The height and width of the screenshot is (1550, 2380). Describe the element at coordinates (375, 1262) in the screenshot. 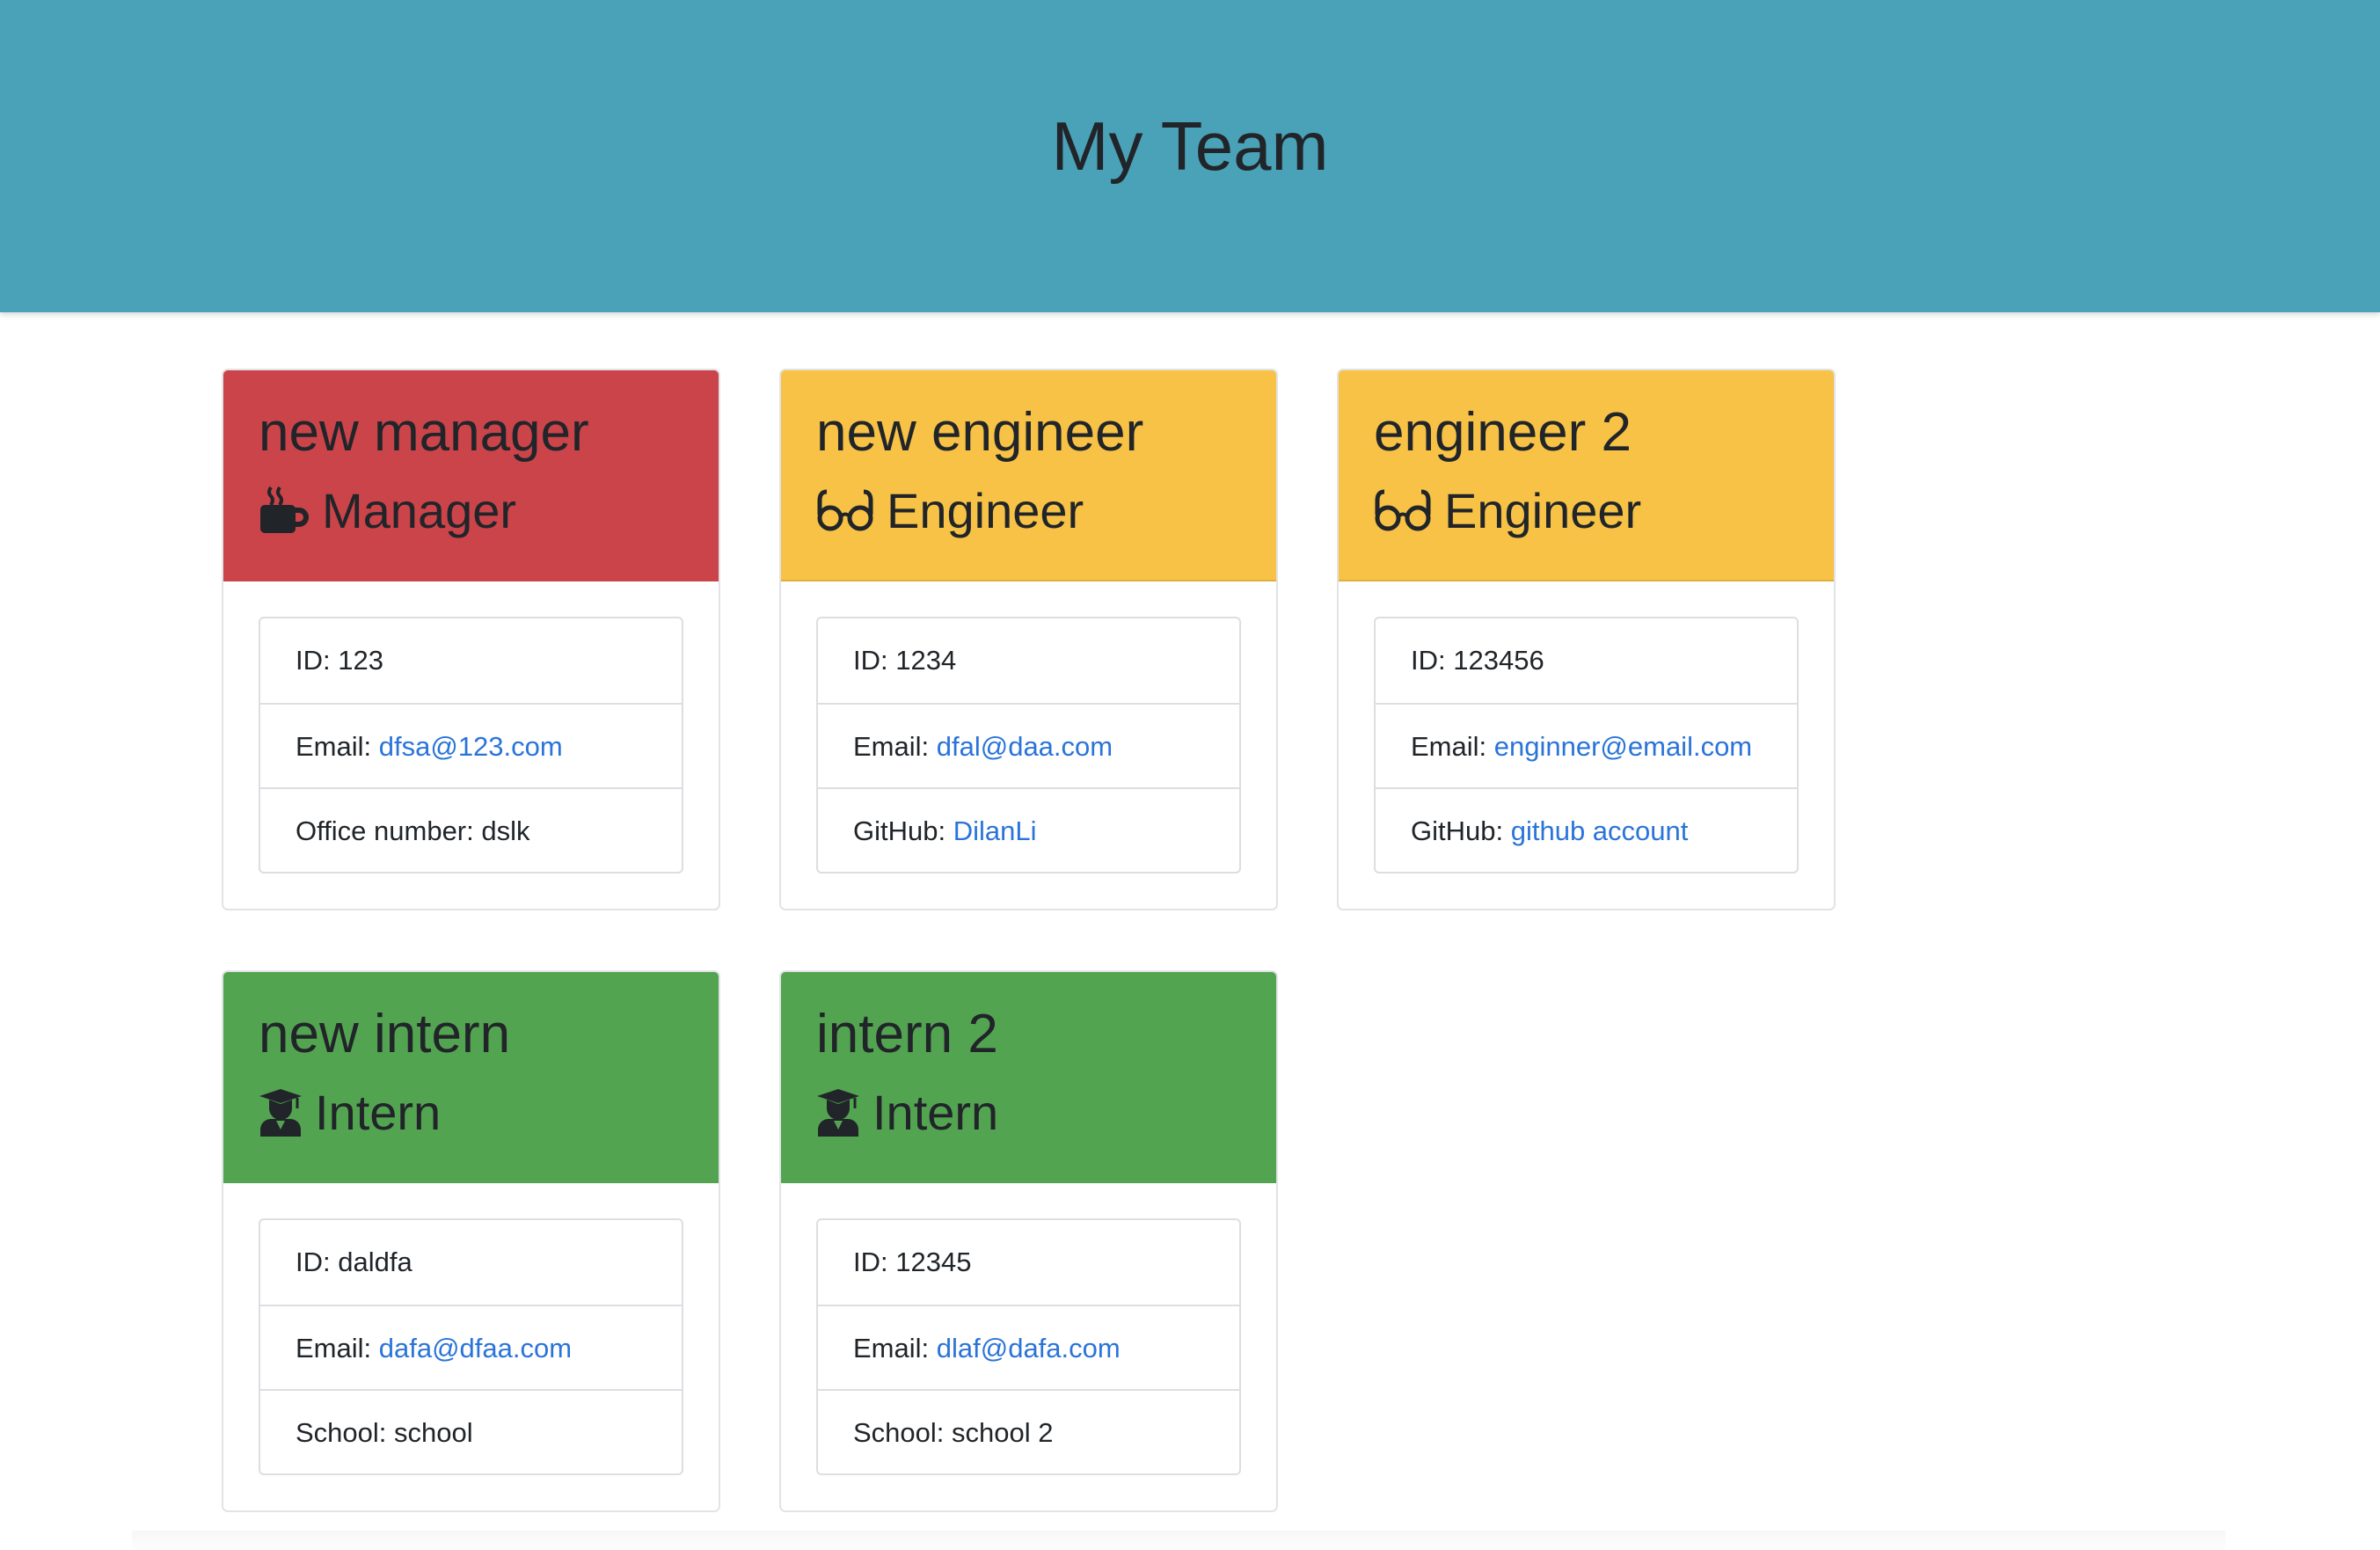

I see `id-value: daldfa` at that location.